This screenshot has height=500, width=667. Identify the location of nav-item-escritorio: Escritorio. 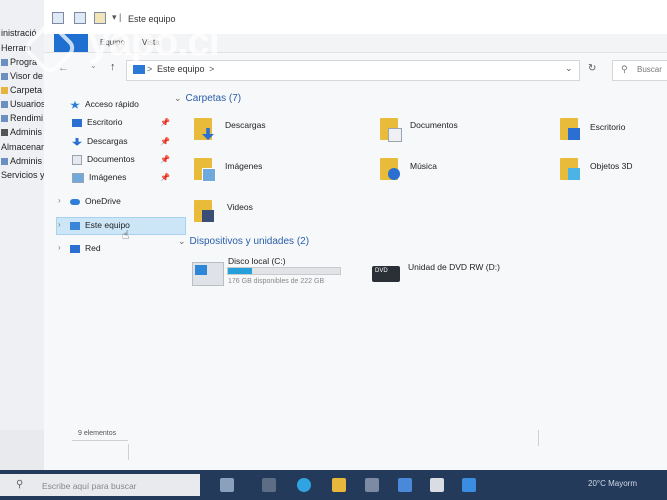
(97, 122).